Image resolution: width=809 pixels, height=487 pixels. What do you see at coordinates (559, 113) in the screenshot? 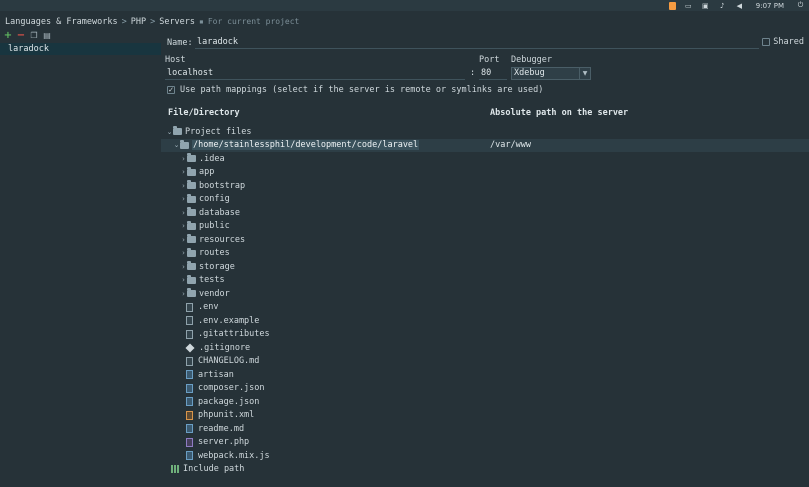
I see `column-header-server-path: Absolute path on the server` at bounding box center [559, 113].